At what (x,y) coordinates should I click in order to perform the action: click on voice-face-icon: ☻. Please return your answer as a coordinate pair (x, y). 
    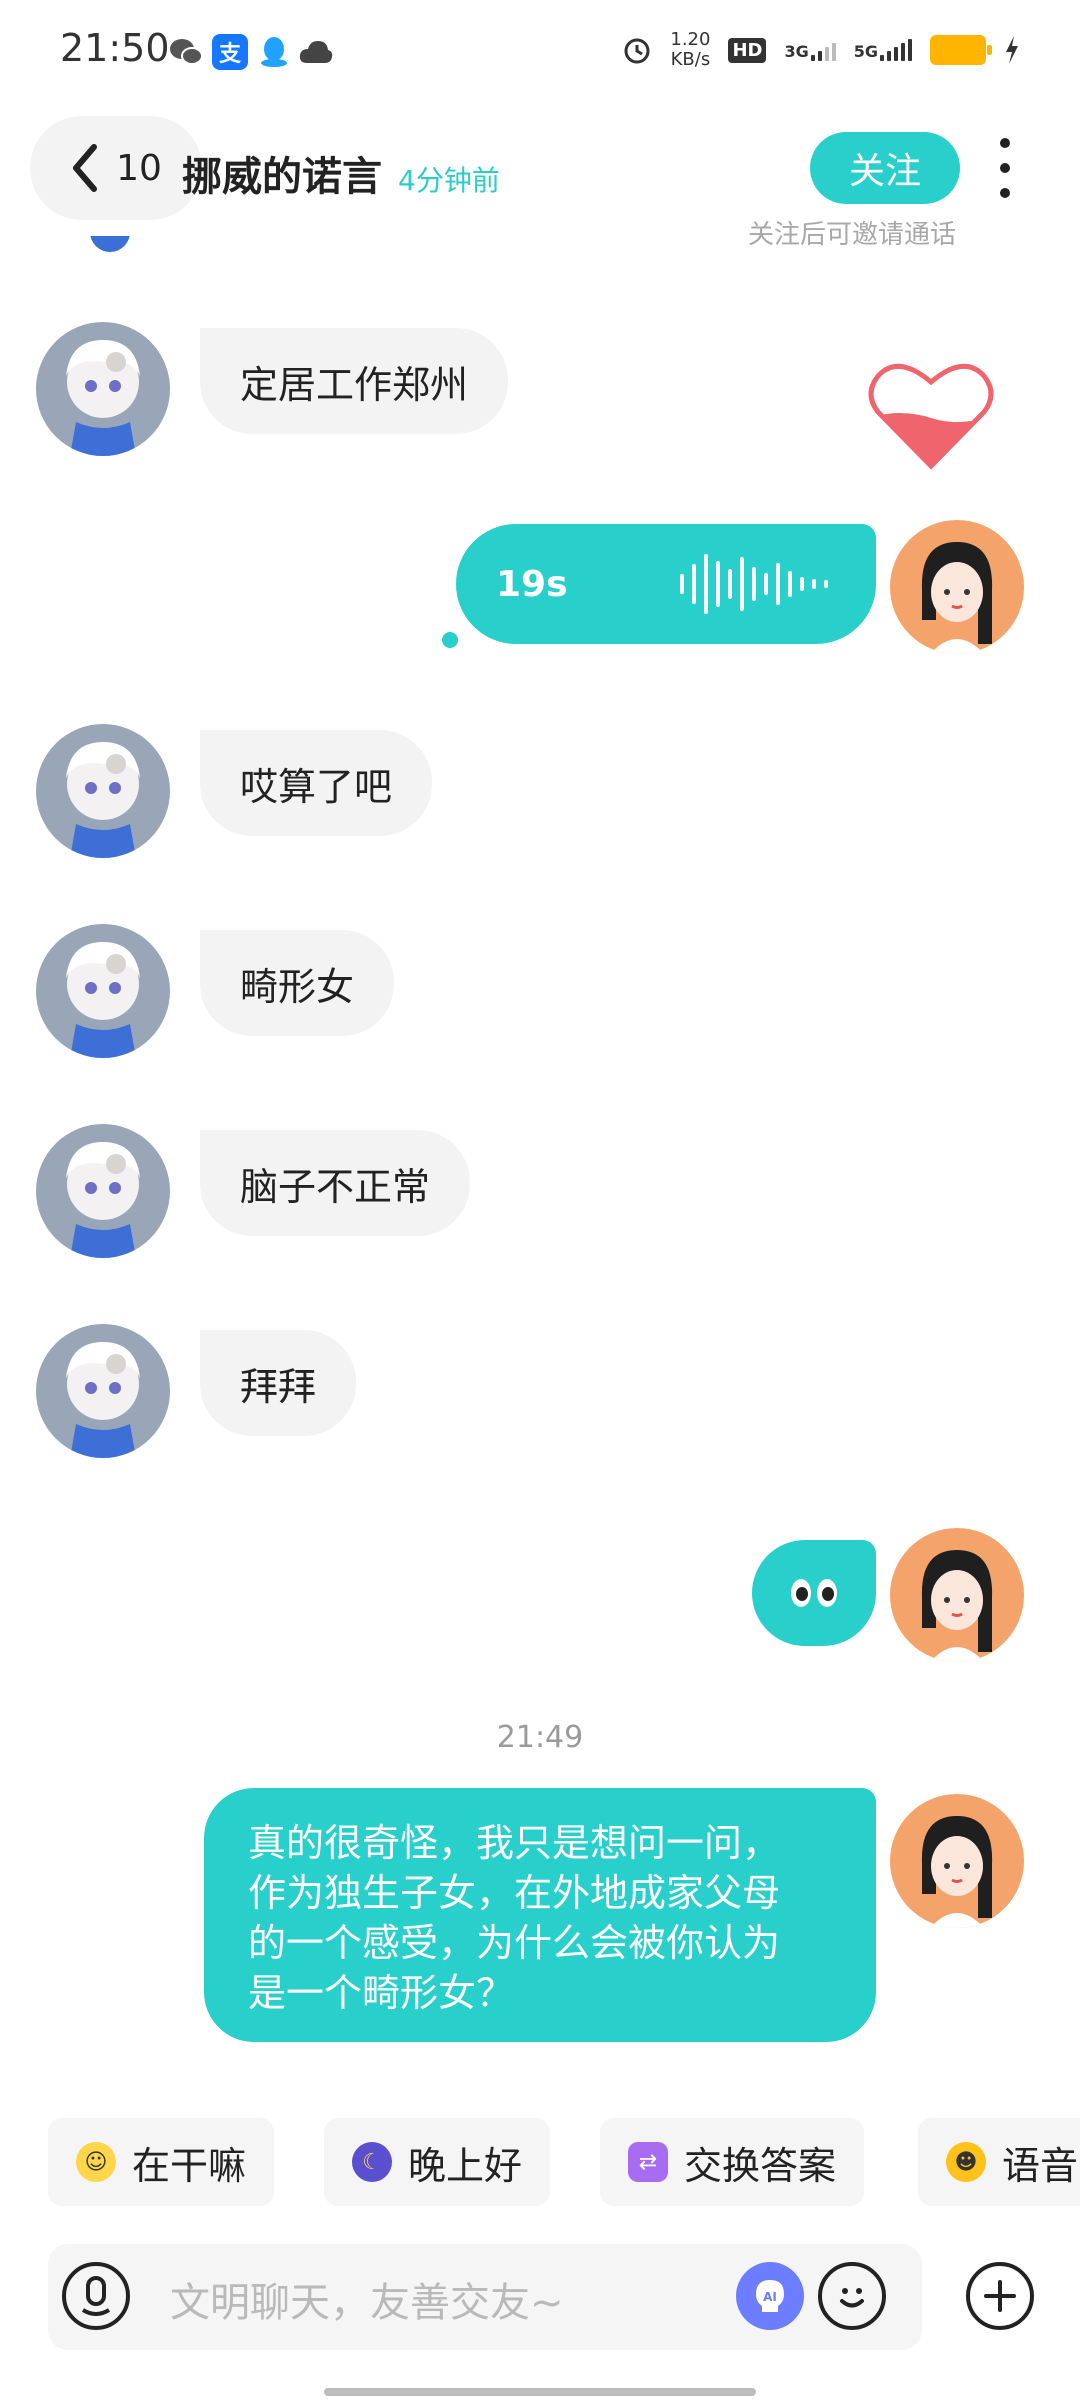
    Looking at the image, I should click on (966, 2162).